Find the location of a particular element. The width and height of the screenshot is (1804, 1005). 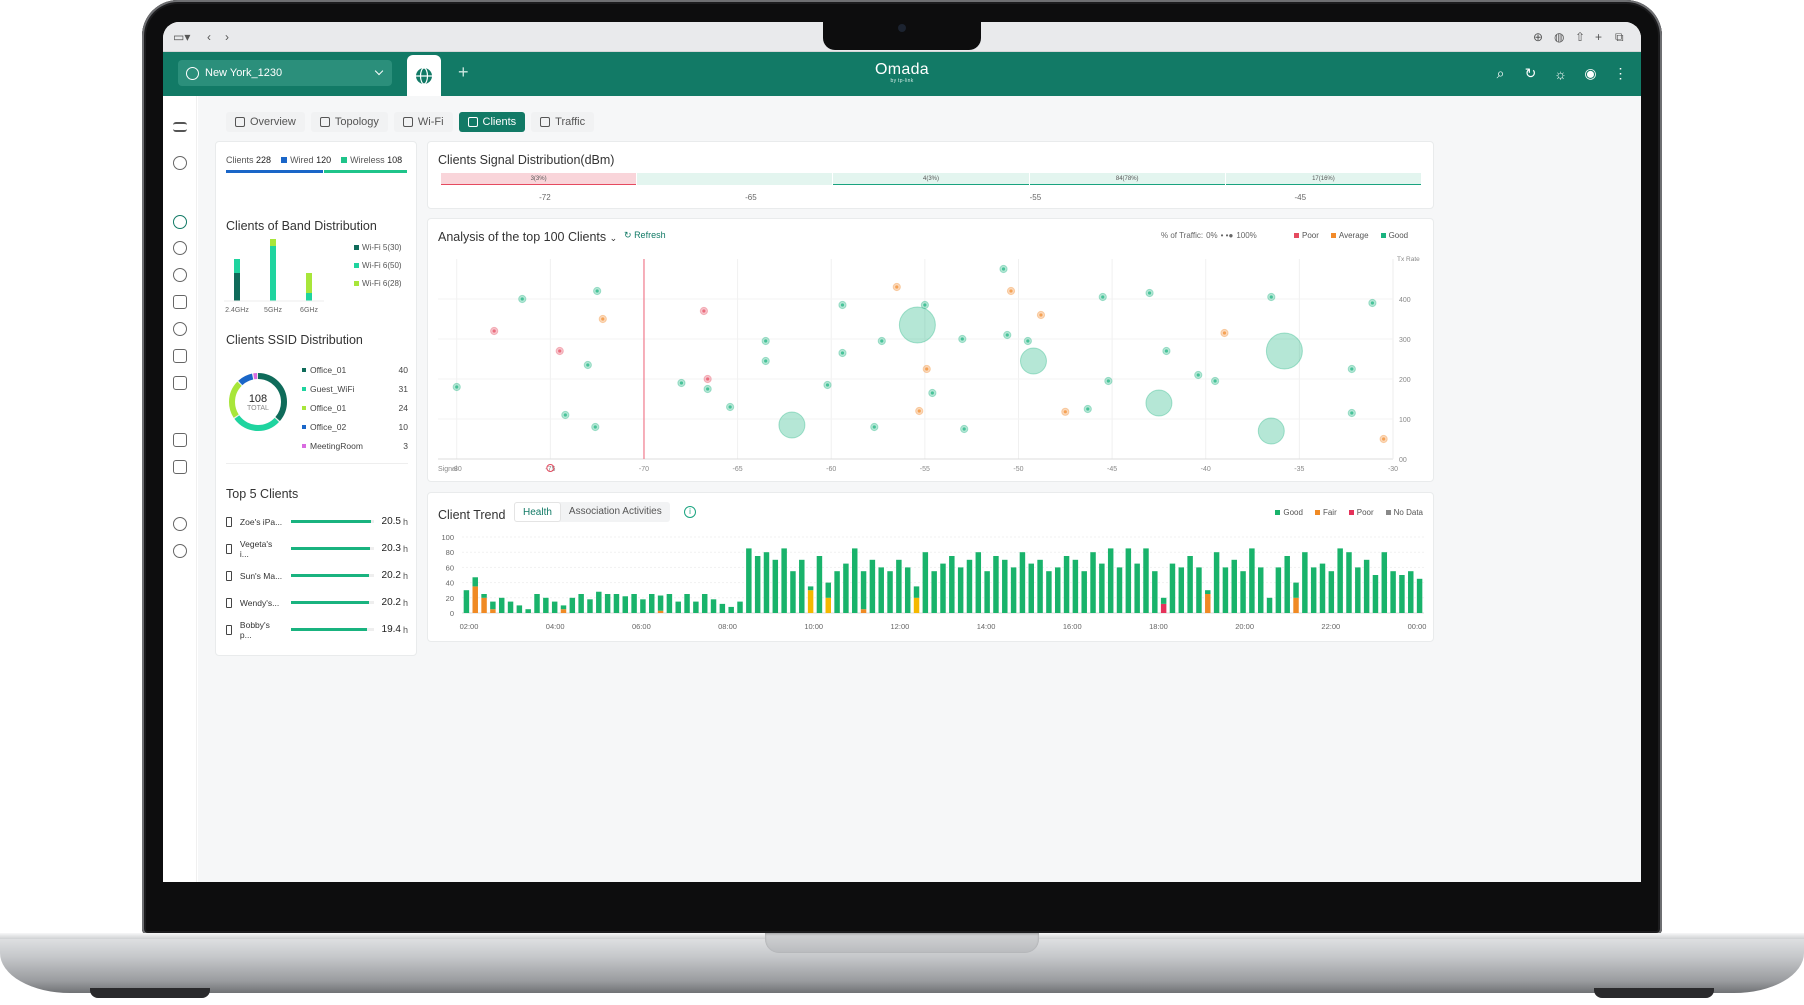

dashboard-icon is located at coordinates (180, 222).